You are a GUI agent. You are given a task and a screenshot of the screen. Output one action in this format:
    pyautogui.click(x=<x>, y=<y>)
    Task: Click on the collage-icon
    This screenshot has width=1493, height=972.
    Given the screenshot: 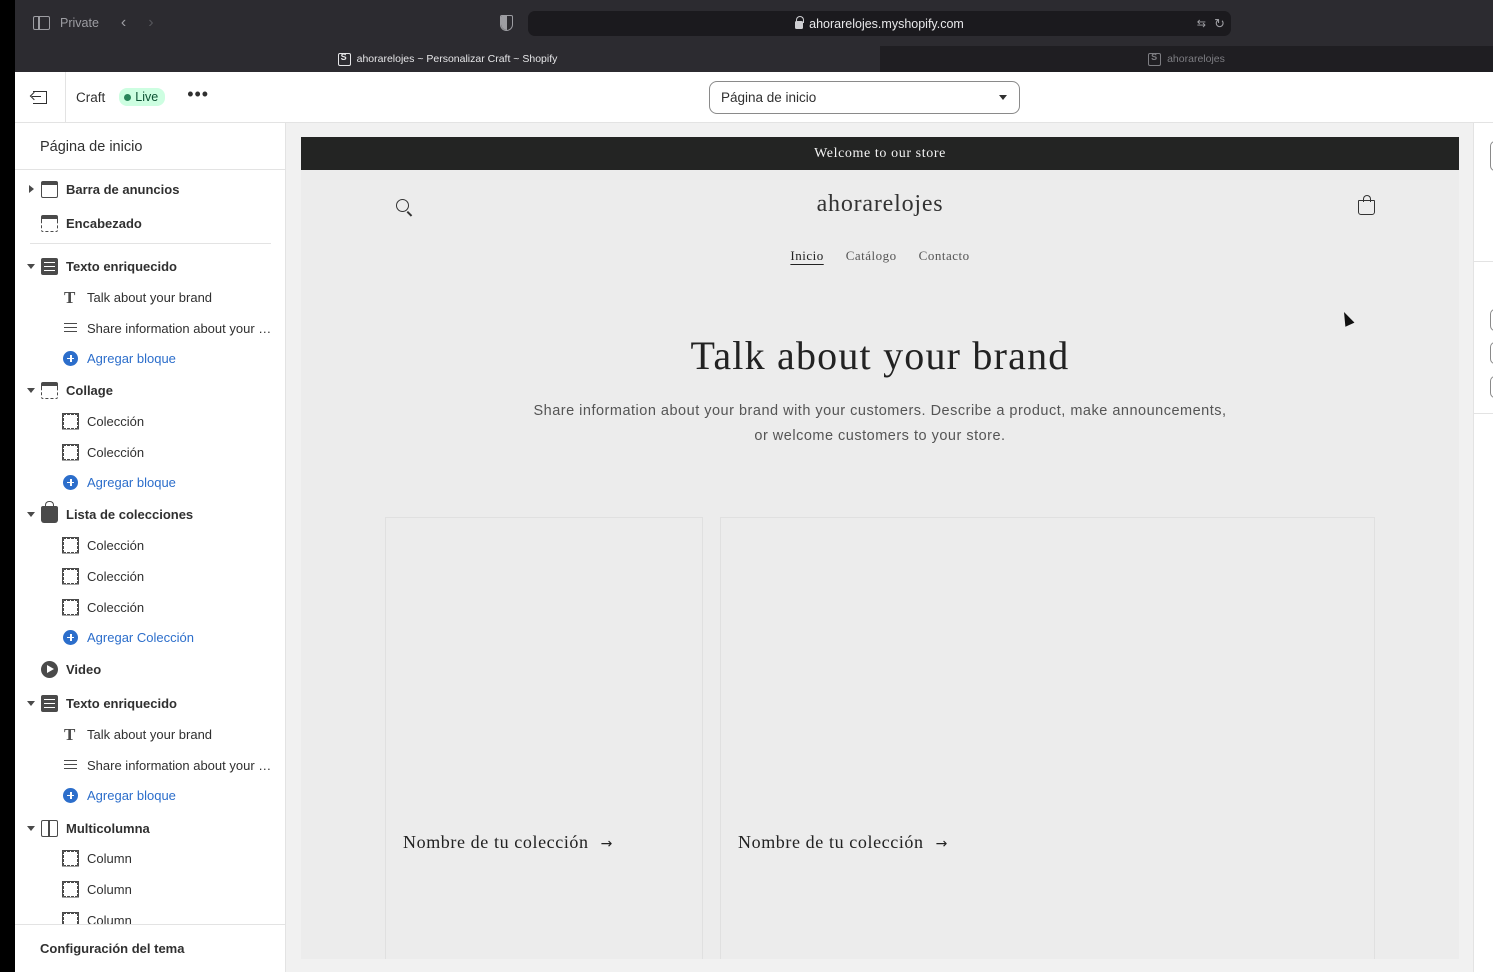 What is the action you would take?
    pyautogui.click(x=49, y=390)
    